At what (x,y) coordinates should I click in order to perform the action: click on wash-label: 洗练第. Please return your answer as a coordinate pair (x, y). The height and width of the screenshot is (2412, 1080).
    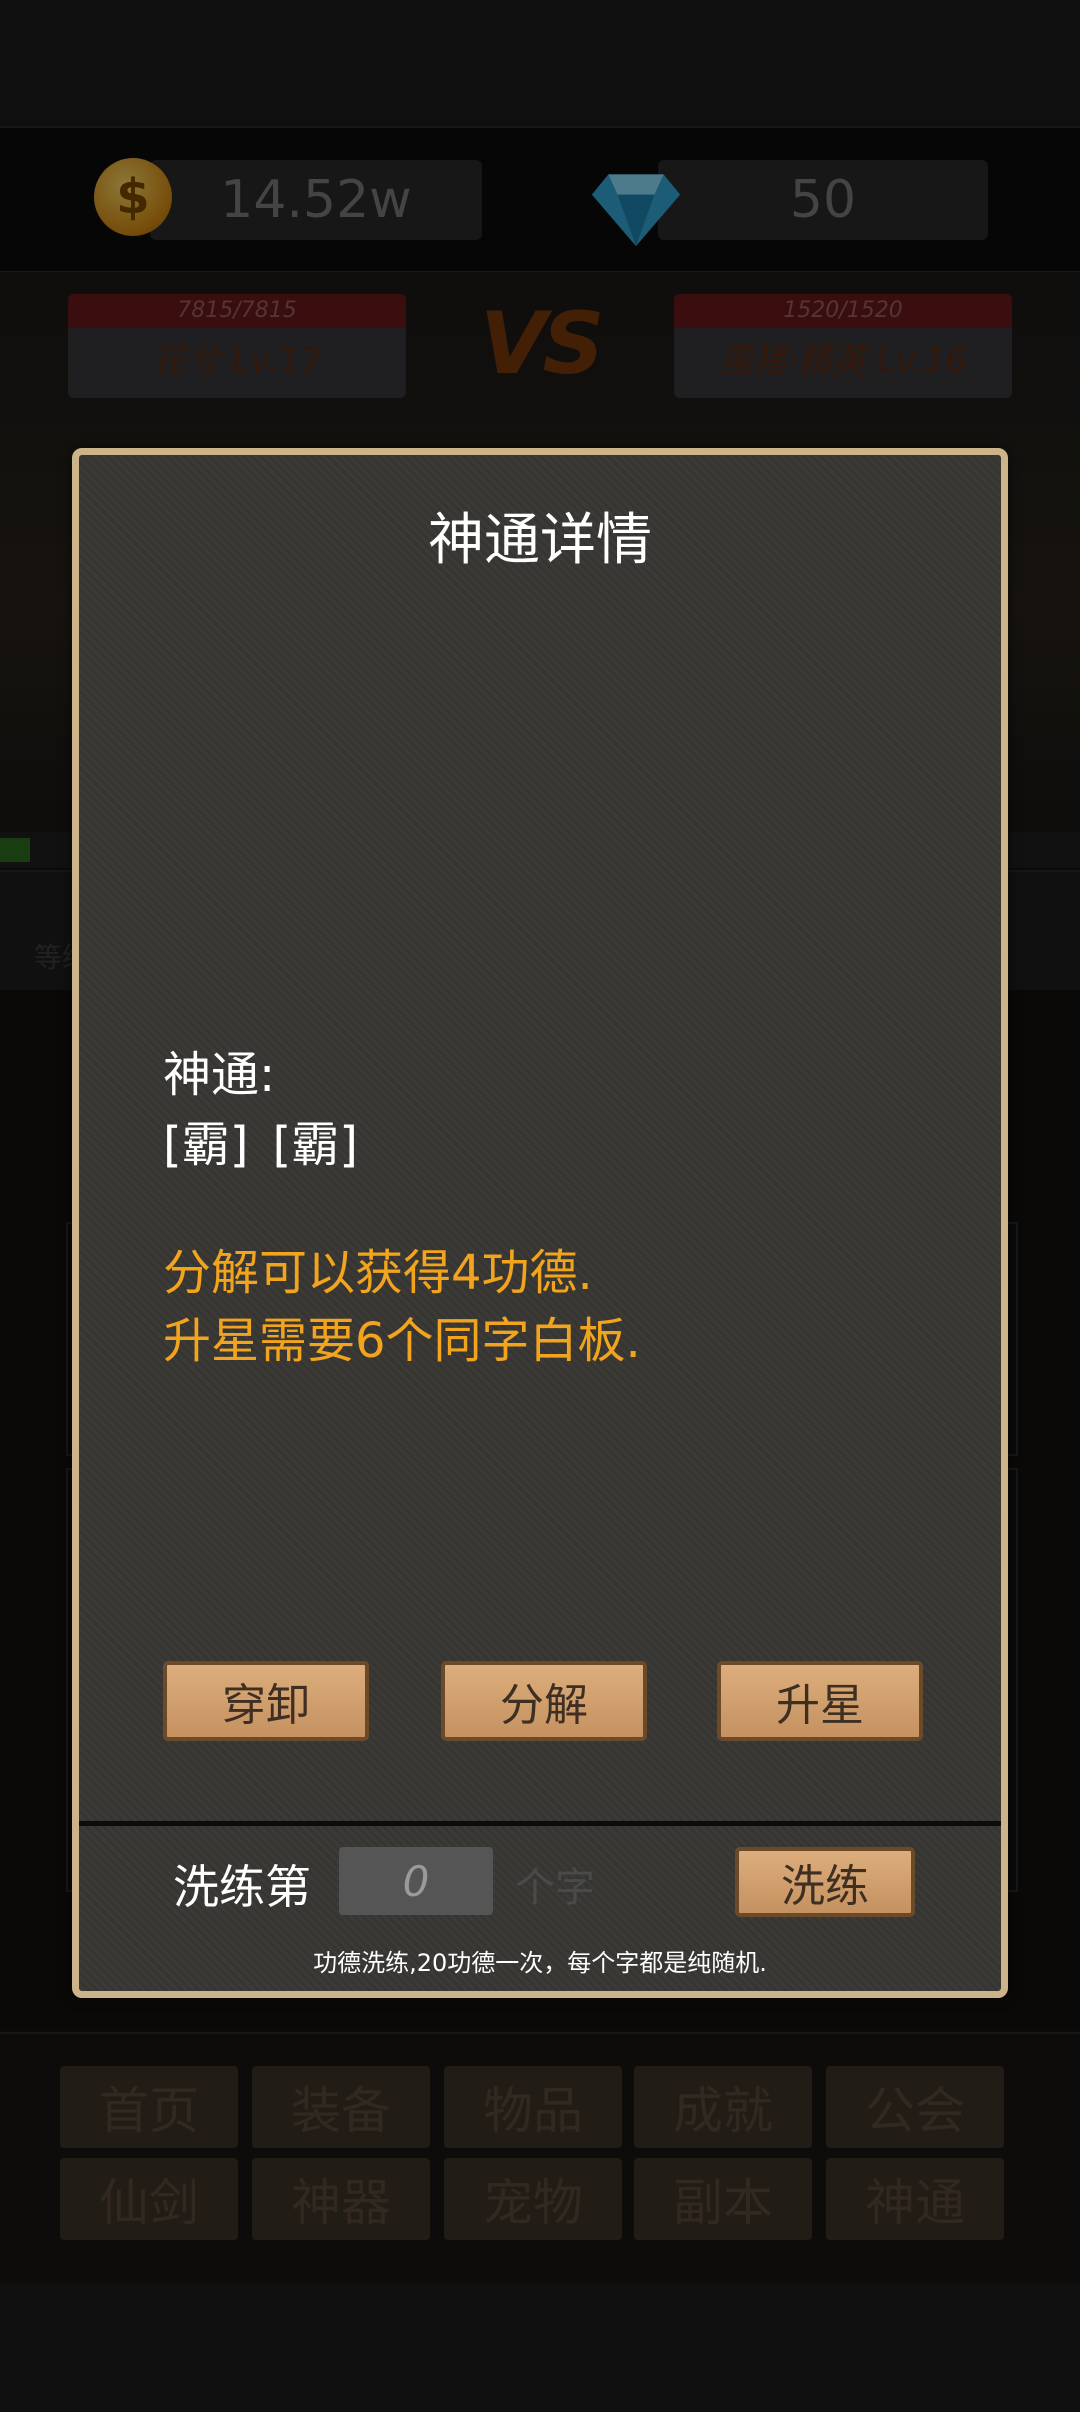
    Looking at the image, I should click on (242, 1887).